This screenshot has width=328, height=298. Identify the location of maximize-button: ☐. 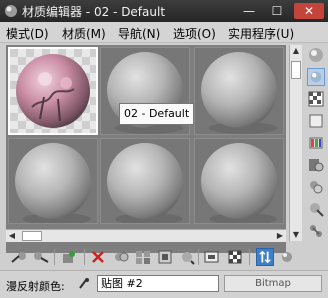
(277, 11).